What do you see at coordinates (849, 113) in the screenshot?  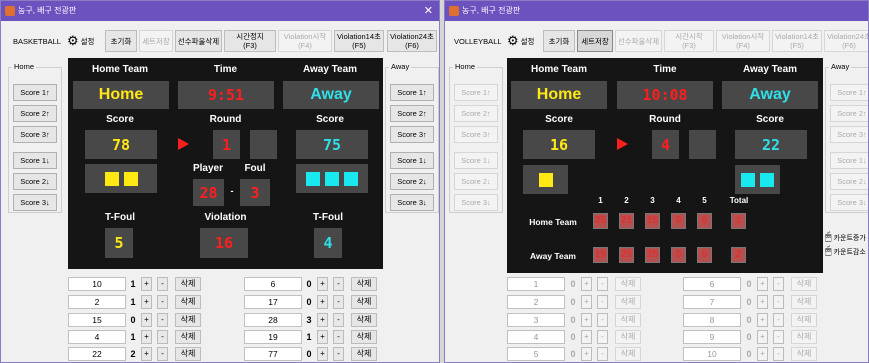 I see `away-score-2-up: Score 2↑` at bounding box center [849, 113].